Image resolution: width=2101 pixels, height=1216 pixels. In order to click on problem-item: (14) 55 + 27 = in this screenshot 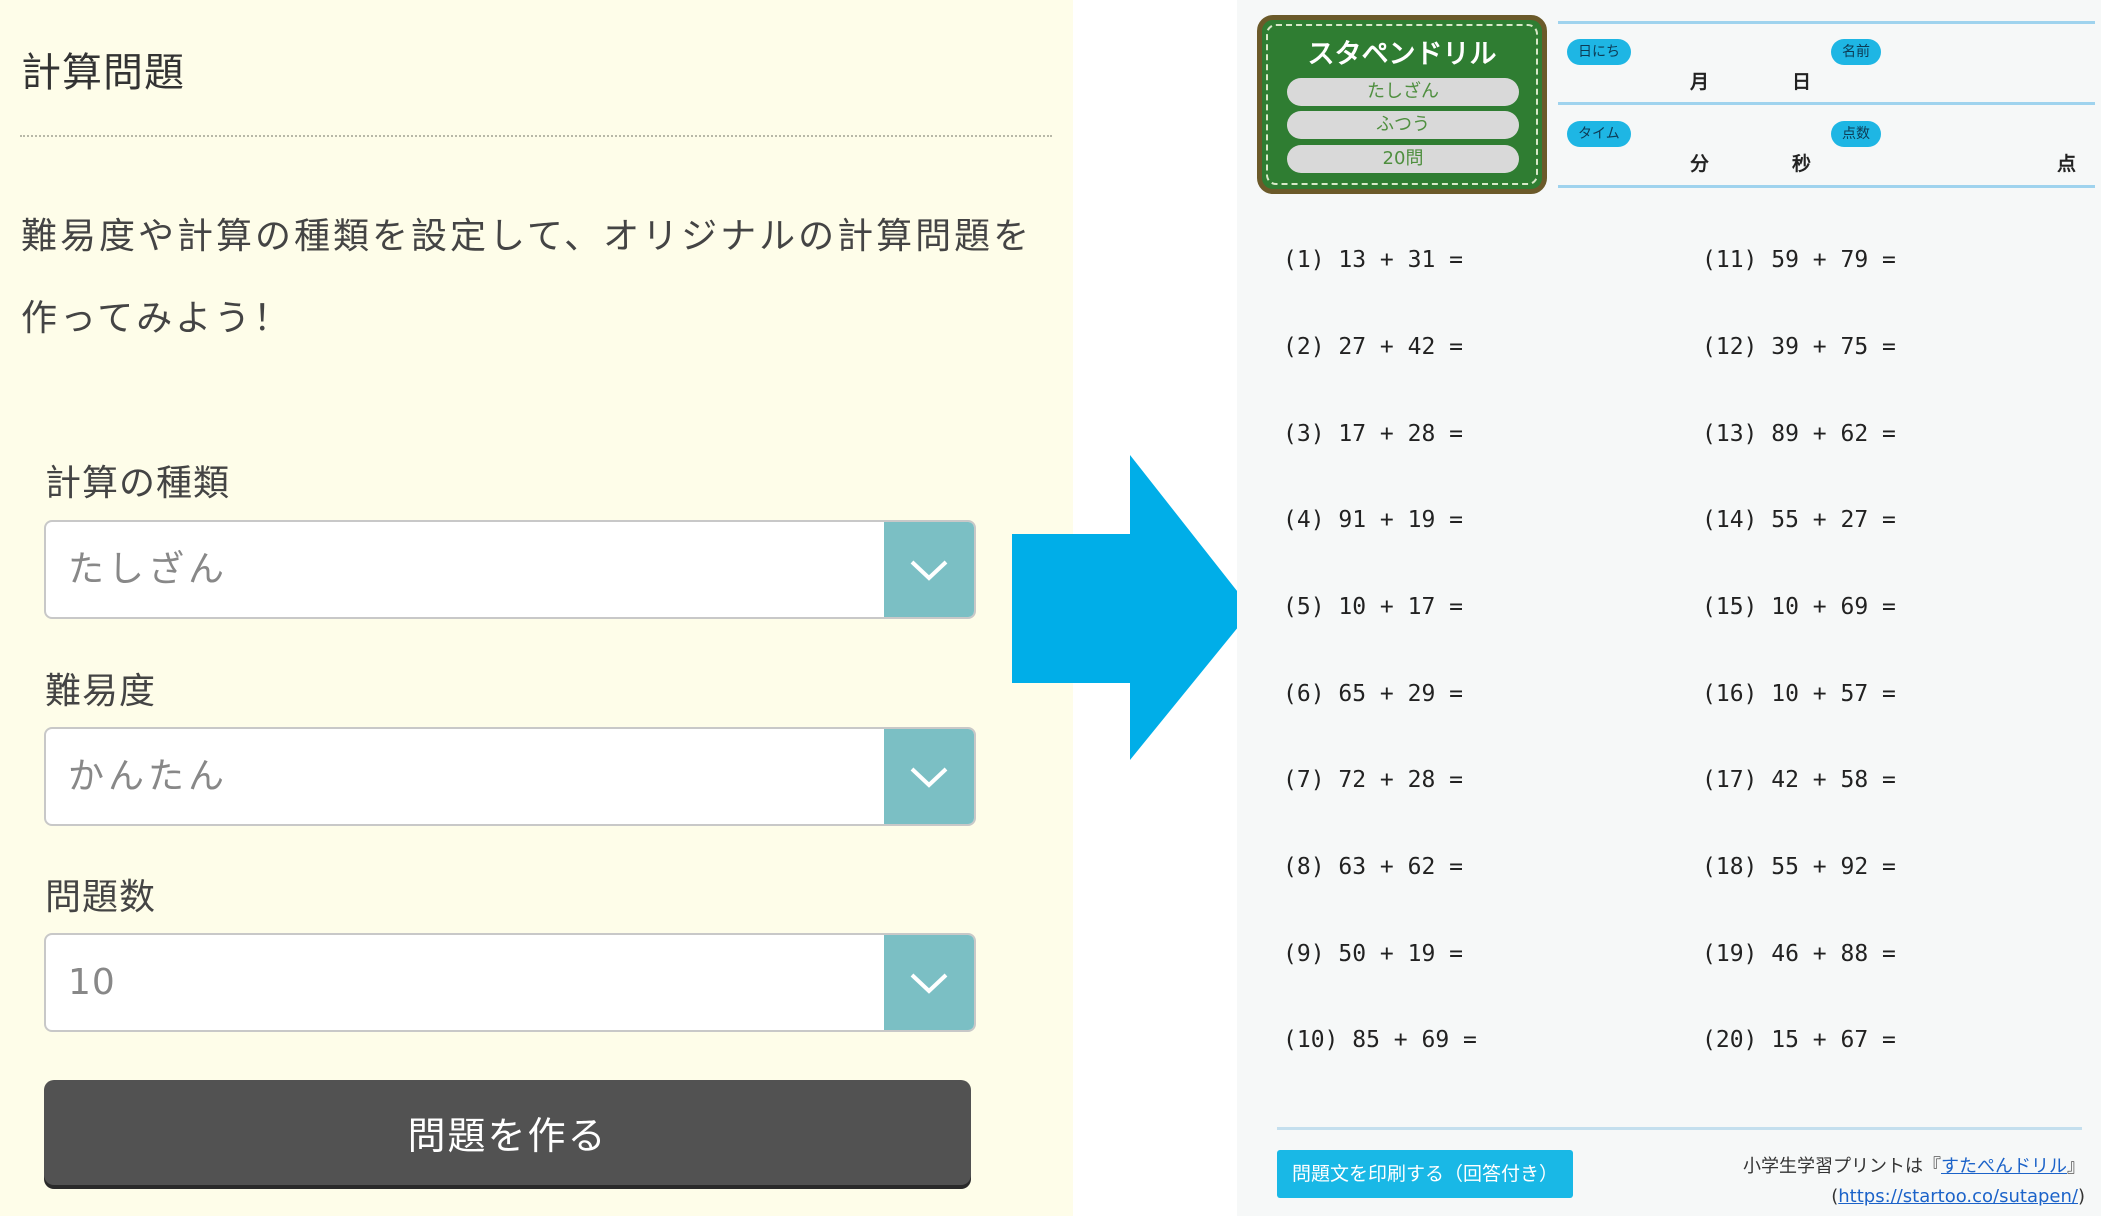, I will do `click(1799, 520)`.